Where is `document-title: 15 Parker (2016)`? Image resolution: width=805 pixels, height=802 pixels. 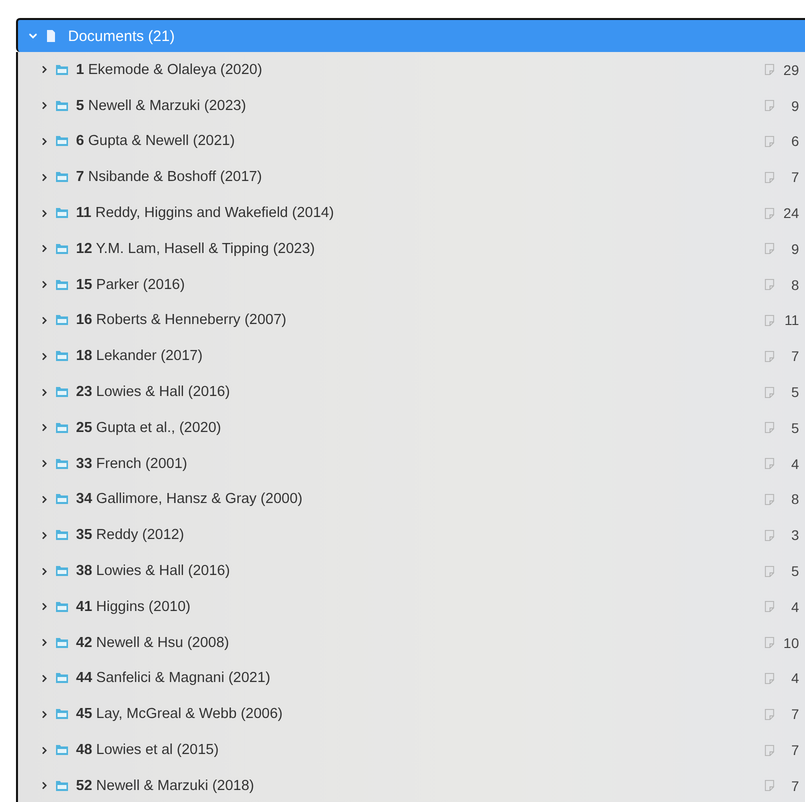 document-title: 15 Parker (2016) is located at coordinates (130, 284).